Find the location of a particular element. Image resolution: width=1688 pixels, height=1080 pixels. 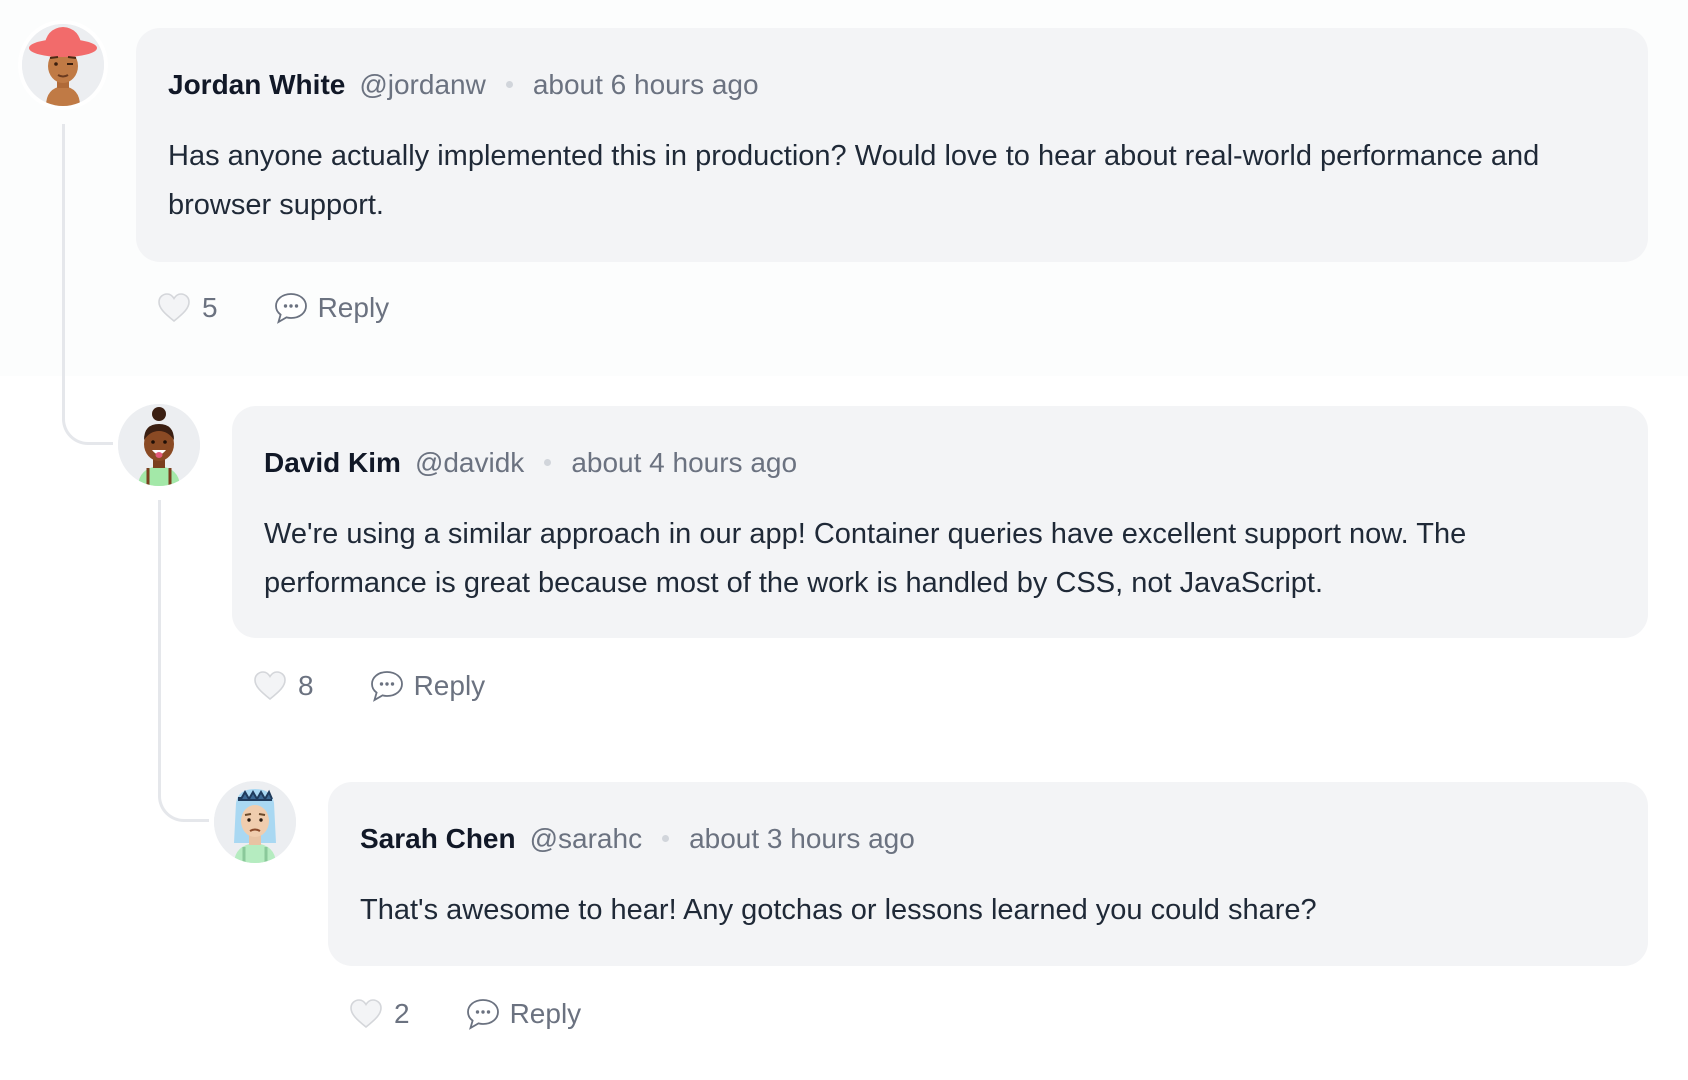

comment-meta: Jordan White @jordanw about 6 hours ago is located at coordinates (463, 85).